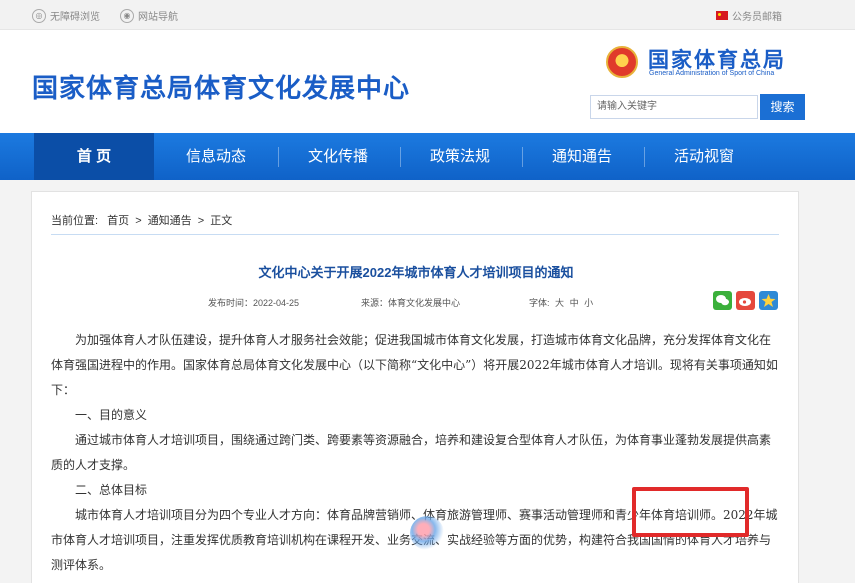  What do you see at coordinates (582, 156) in the screenshot?
I see `nav-item-notices: 通知通告` at bounding box center [582, 156].